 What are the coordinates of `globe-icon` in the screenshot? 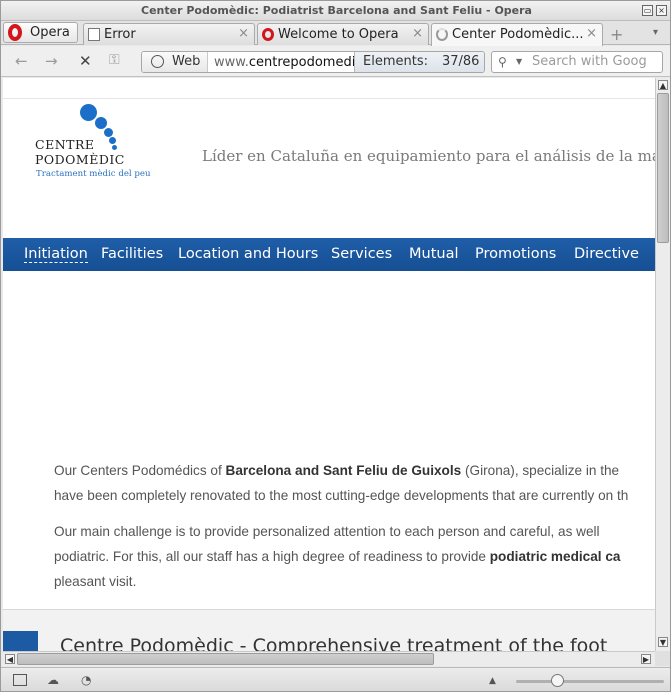 It's located at (157, 61).